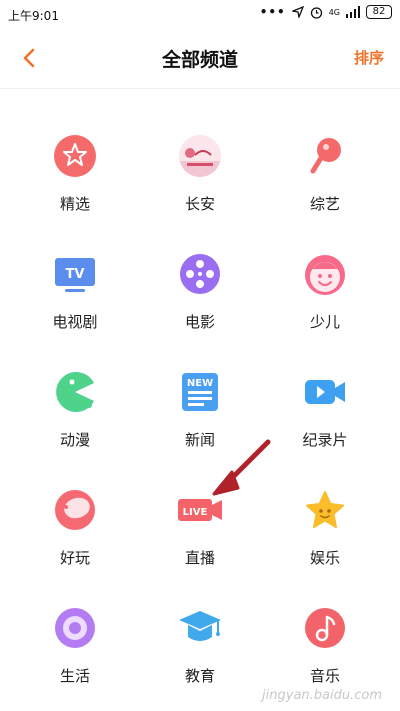 This screenshot has height=711, width=400. I want to click on more-dots-icon: •••, so click(272, 12).